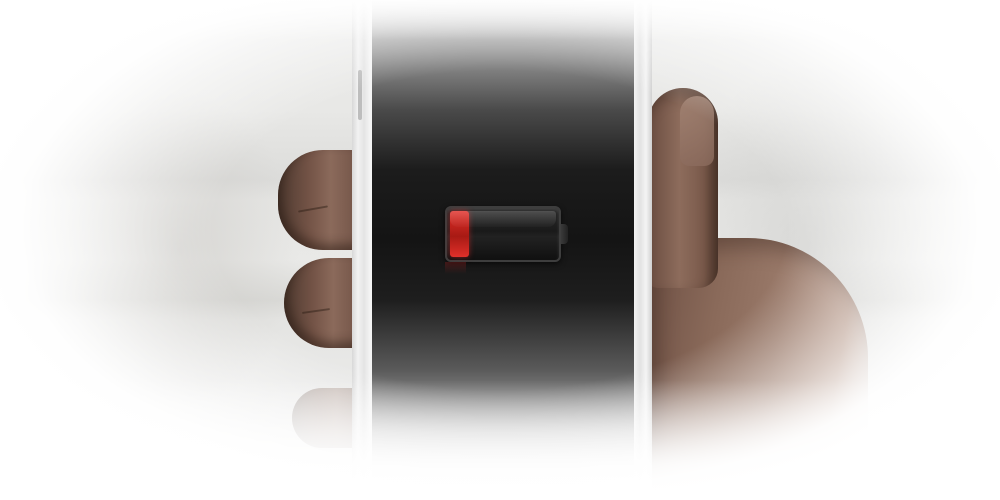 Image resolution: width=1000 pixels, height=500 pixels. What do you see at coordinates (503, 219) in the screenshot?
I see `battery-shine` at bounding box center [503, 219].